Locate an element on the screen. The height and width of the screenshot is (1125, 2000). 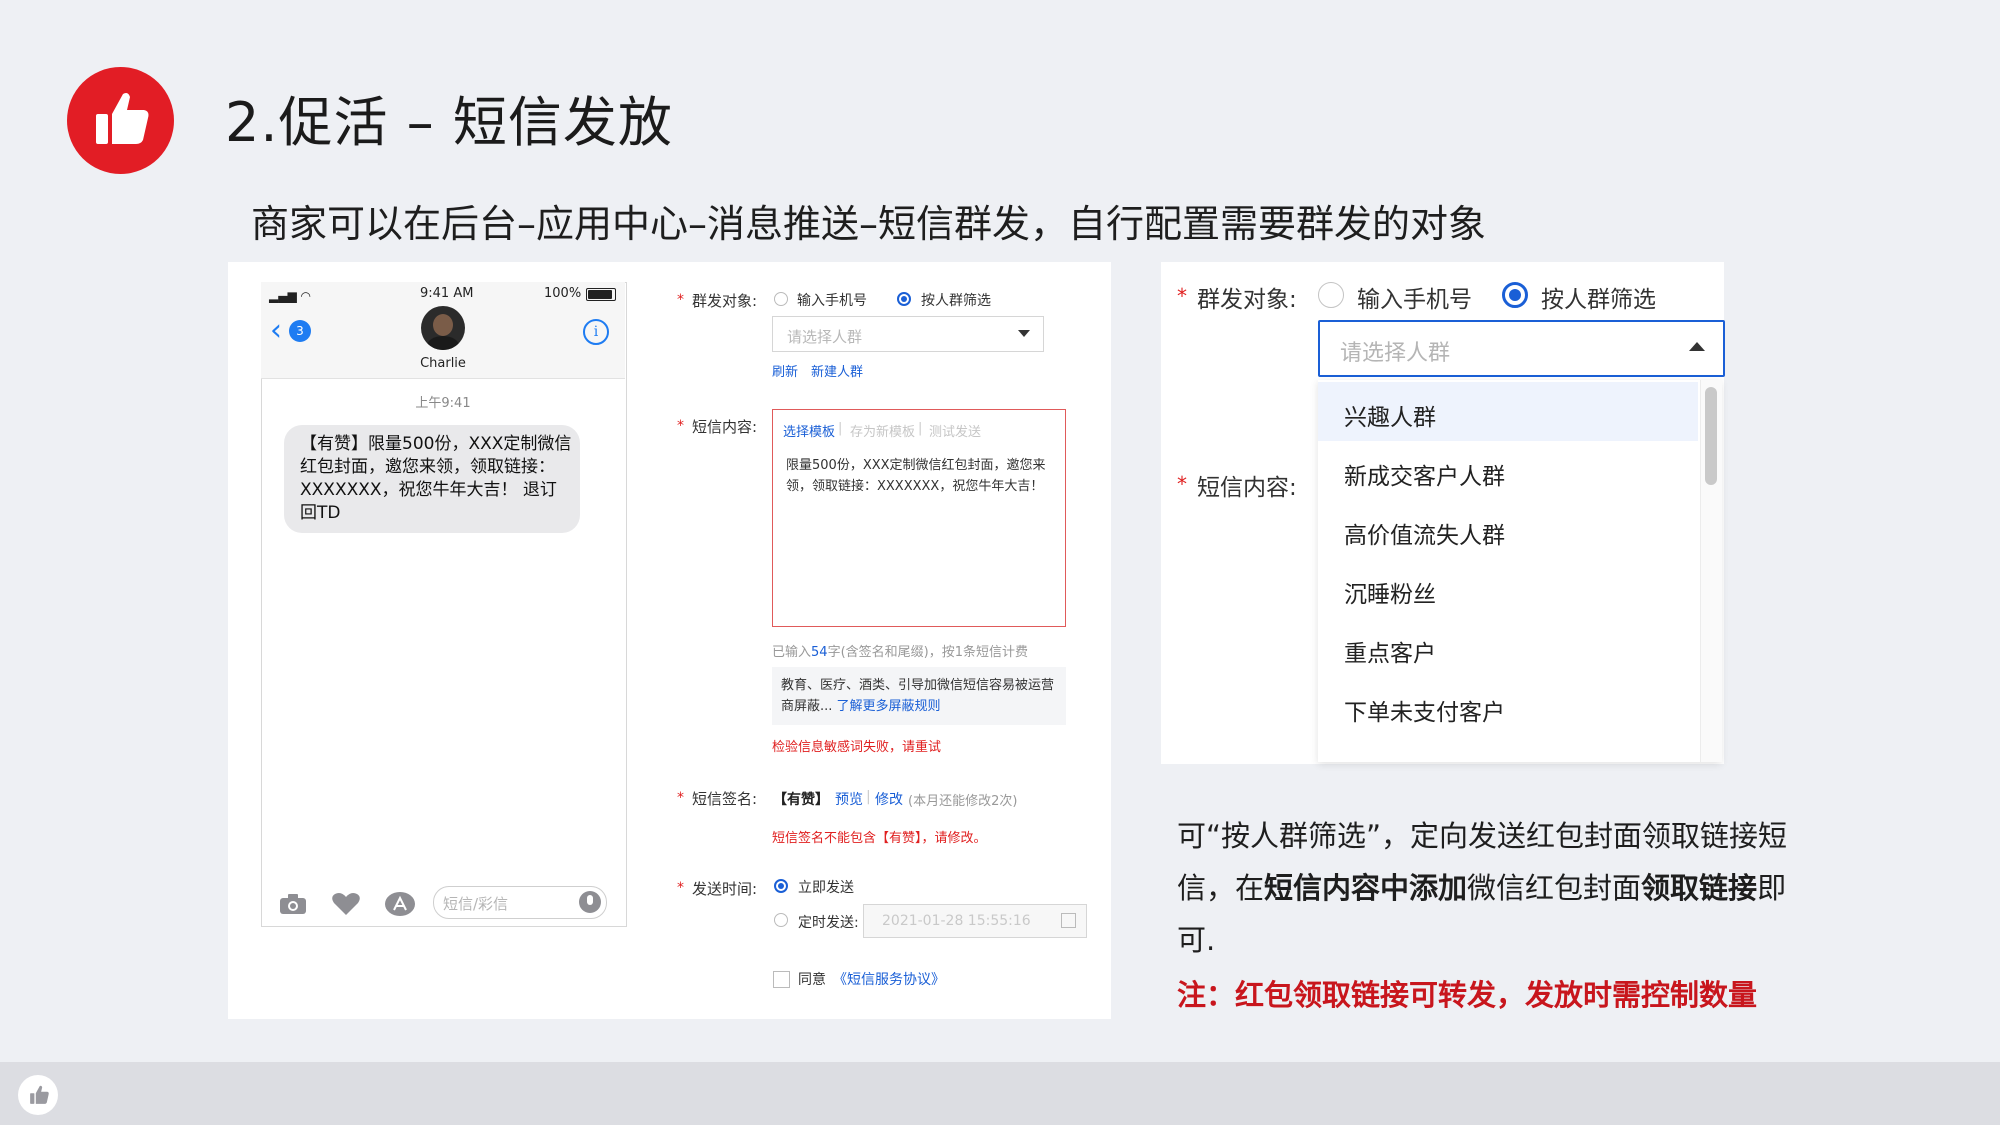
char-count: 已输入54字(含签名和尾缀)，按1条短信计费 is located at coordinates (900, 652).